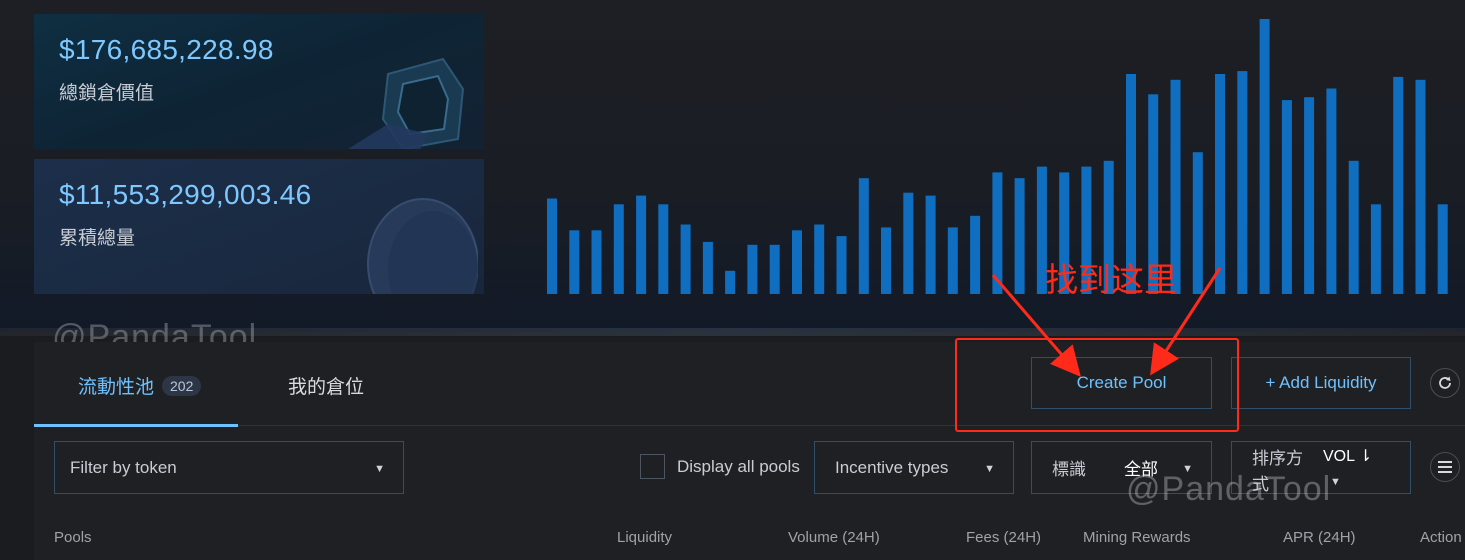 This screenshot has width=1465, height=560. What do you see at coordinates (123, 467) in the screenshot?
I see `token-filter-placeholder: Filter by token` at bounding box center [123, 467].